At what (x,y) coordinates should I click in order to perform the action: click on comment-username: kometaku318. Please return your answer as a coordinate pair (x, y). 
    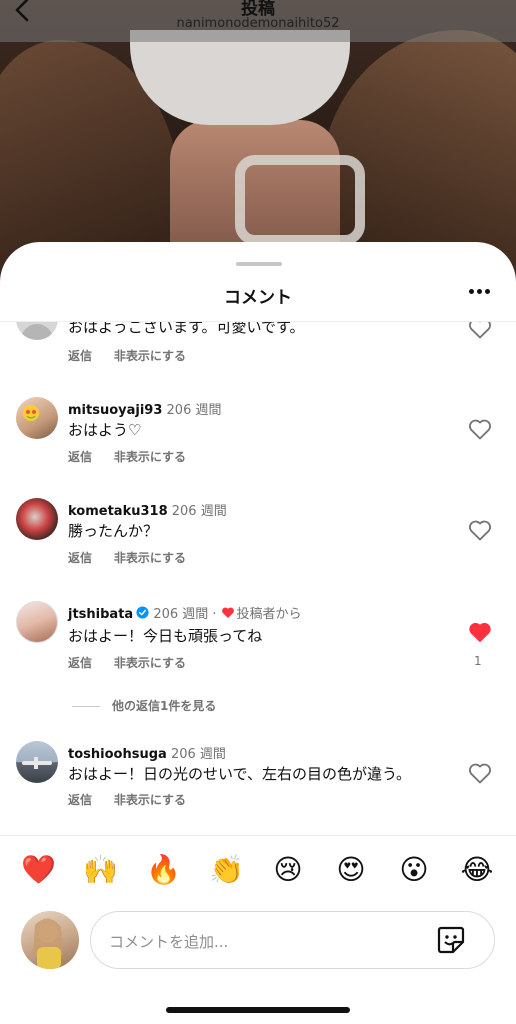
    Looking at the image, I should click on (118, 511).